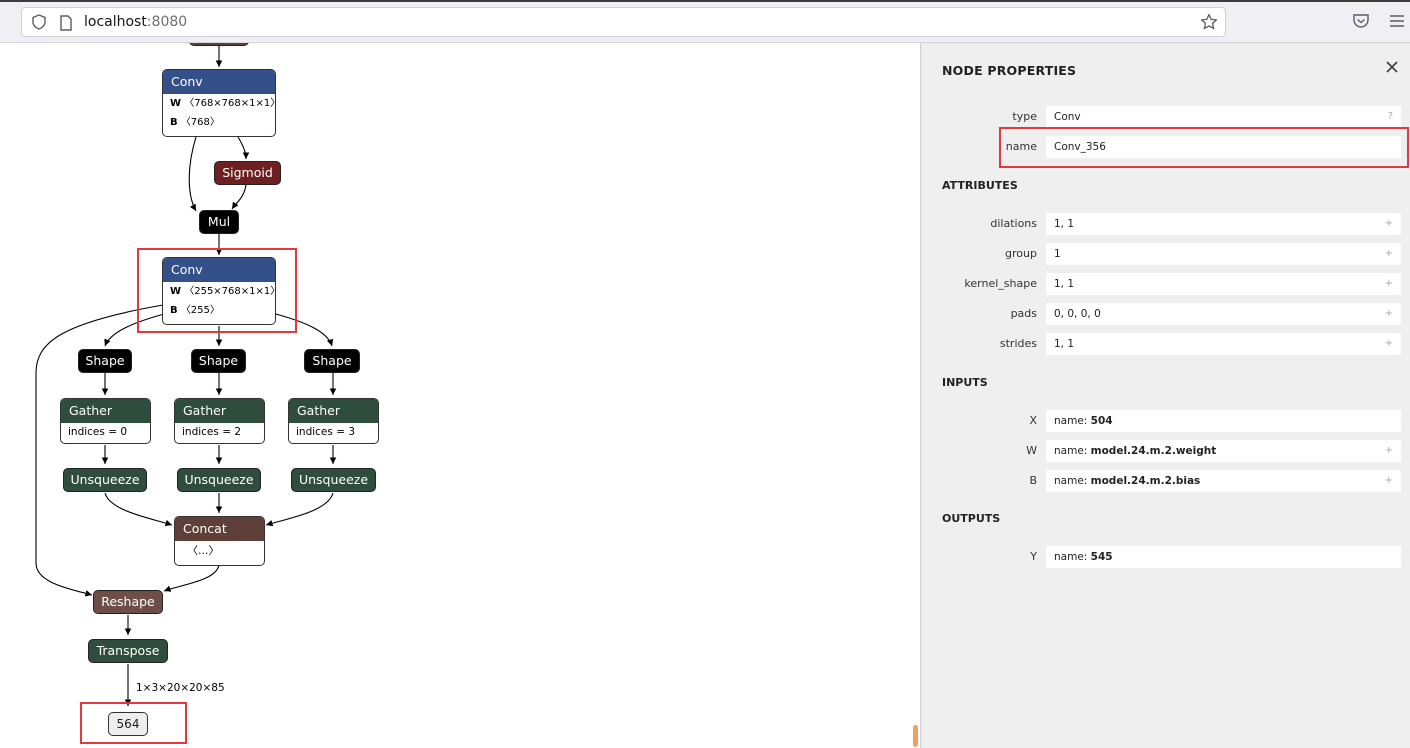 The width and height of the screenshot is (1410, 748). What do you see at coordinates (1223, 557) in the screenshot?
I see `output-y-value: name: 545` at bounding box center [1223, 557].